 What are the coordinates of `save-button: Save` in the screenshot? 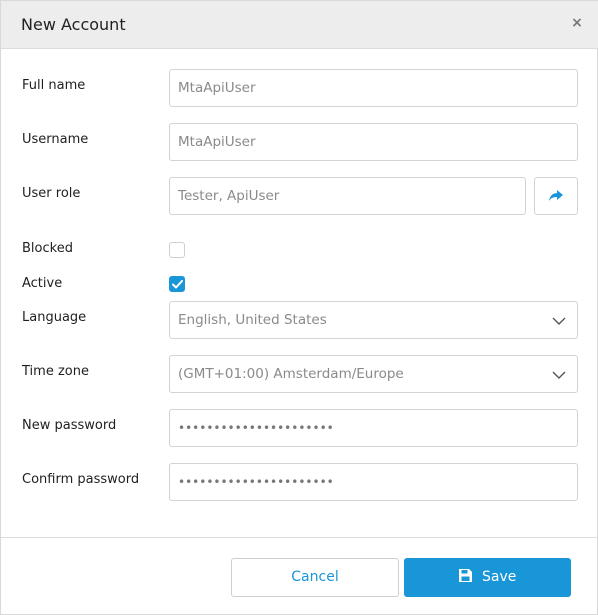 It's located at (487, 577).